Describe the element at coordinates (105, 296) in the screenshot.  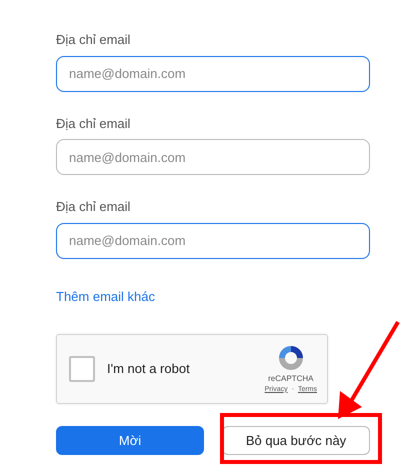
I see `add-email-link: Thêm email khác` at that location.